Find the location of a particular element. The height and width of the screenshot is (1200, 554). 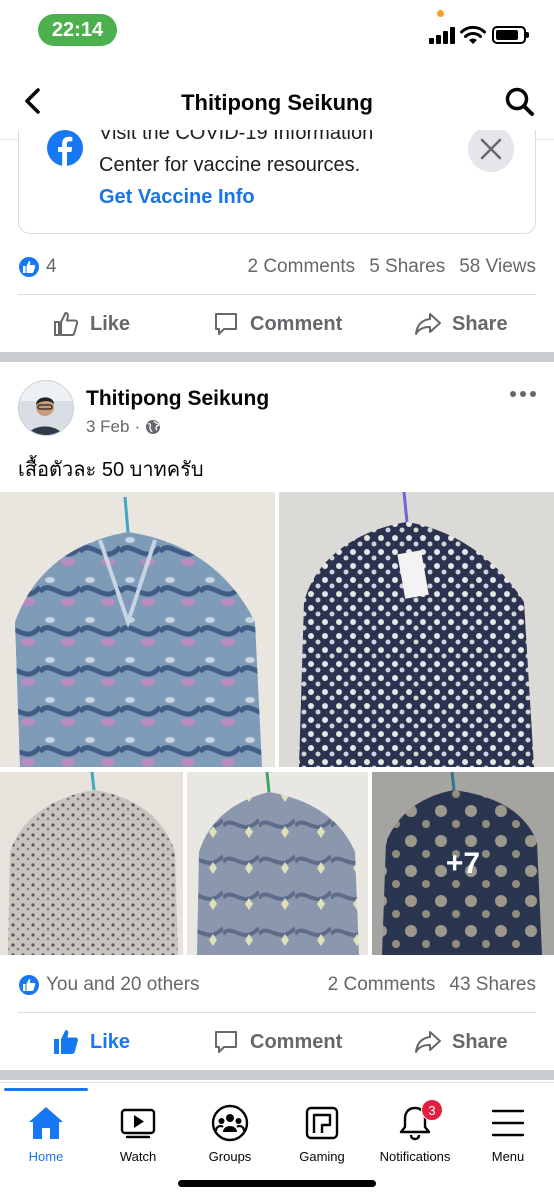

post-actions: Like Comment Share is located at coordinates (277, 1042).